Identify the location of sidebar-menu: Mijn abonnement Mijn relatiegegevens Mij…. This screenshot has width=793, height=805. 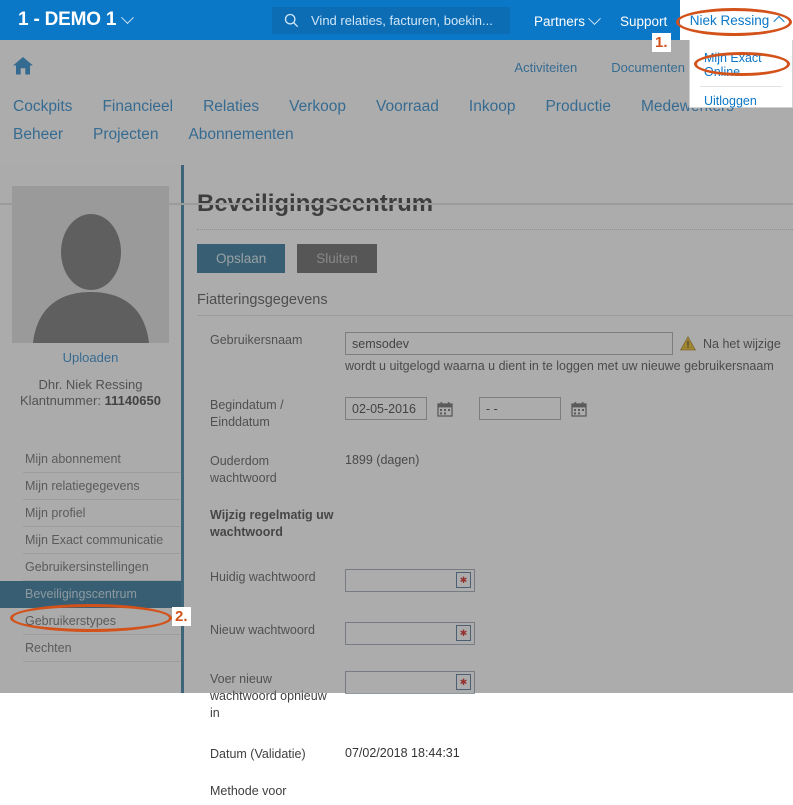
(90, 554).